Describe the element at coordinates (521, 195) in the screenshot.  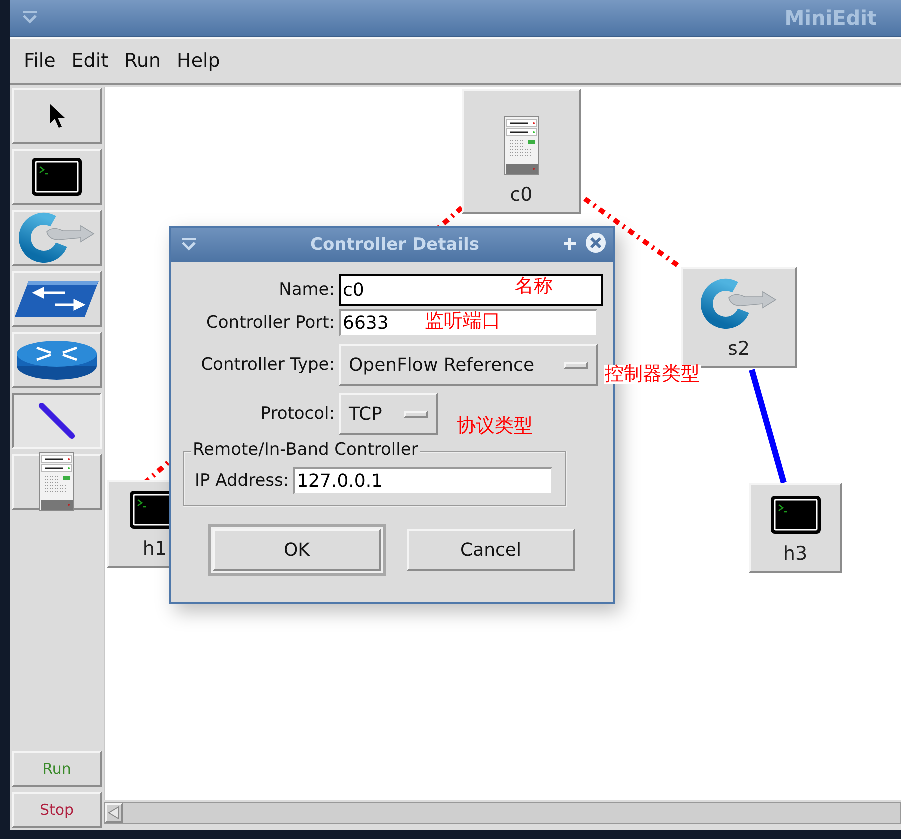
I see `node-label: c0` at that location.